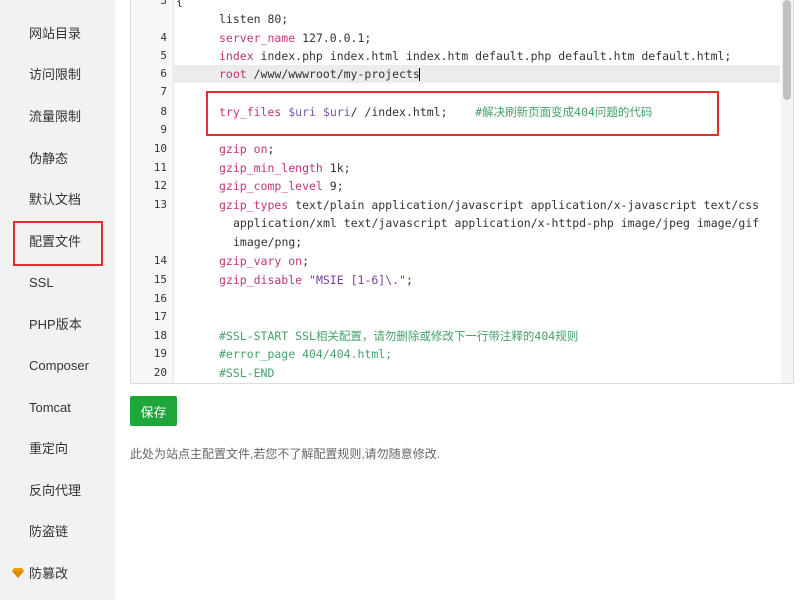  I want to click on sidebar-item-tomcat: Tomcat, so click(50, 408).